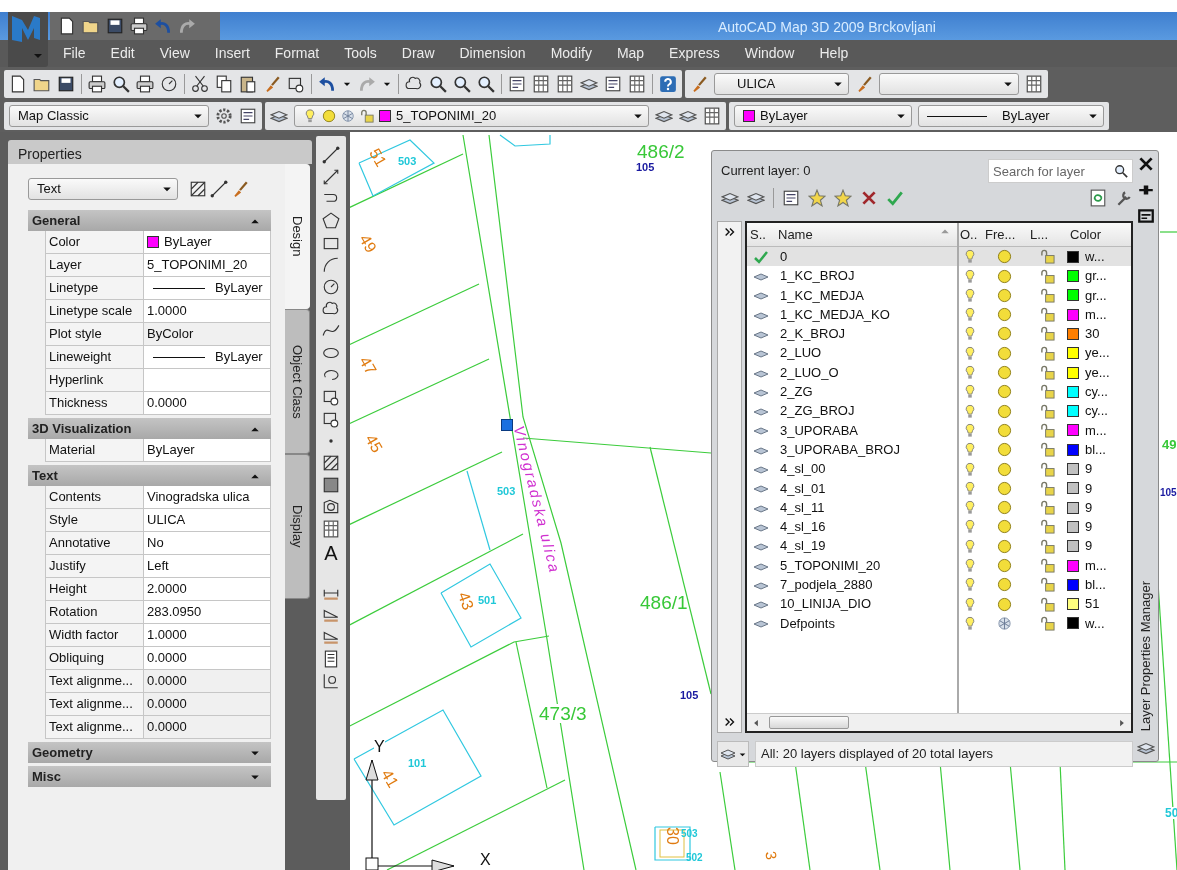  I want to click on new-frozen-layer-icon, so click(843, 198).